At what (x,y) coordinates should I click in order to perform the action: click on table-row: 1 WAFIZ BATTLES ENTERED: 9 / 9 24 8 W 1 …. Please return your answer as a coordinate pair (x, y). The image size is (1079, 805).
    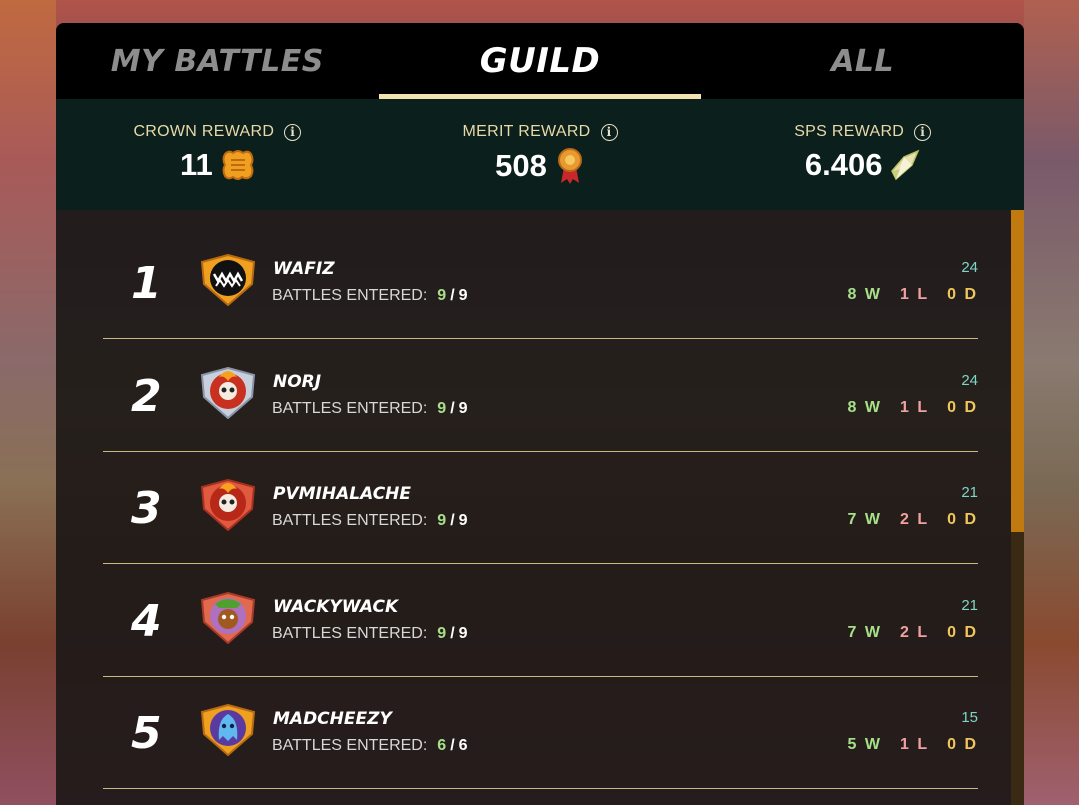
    Looking at the image, I should click on (540, 282).